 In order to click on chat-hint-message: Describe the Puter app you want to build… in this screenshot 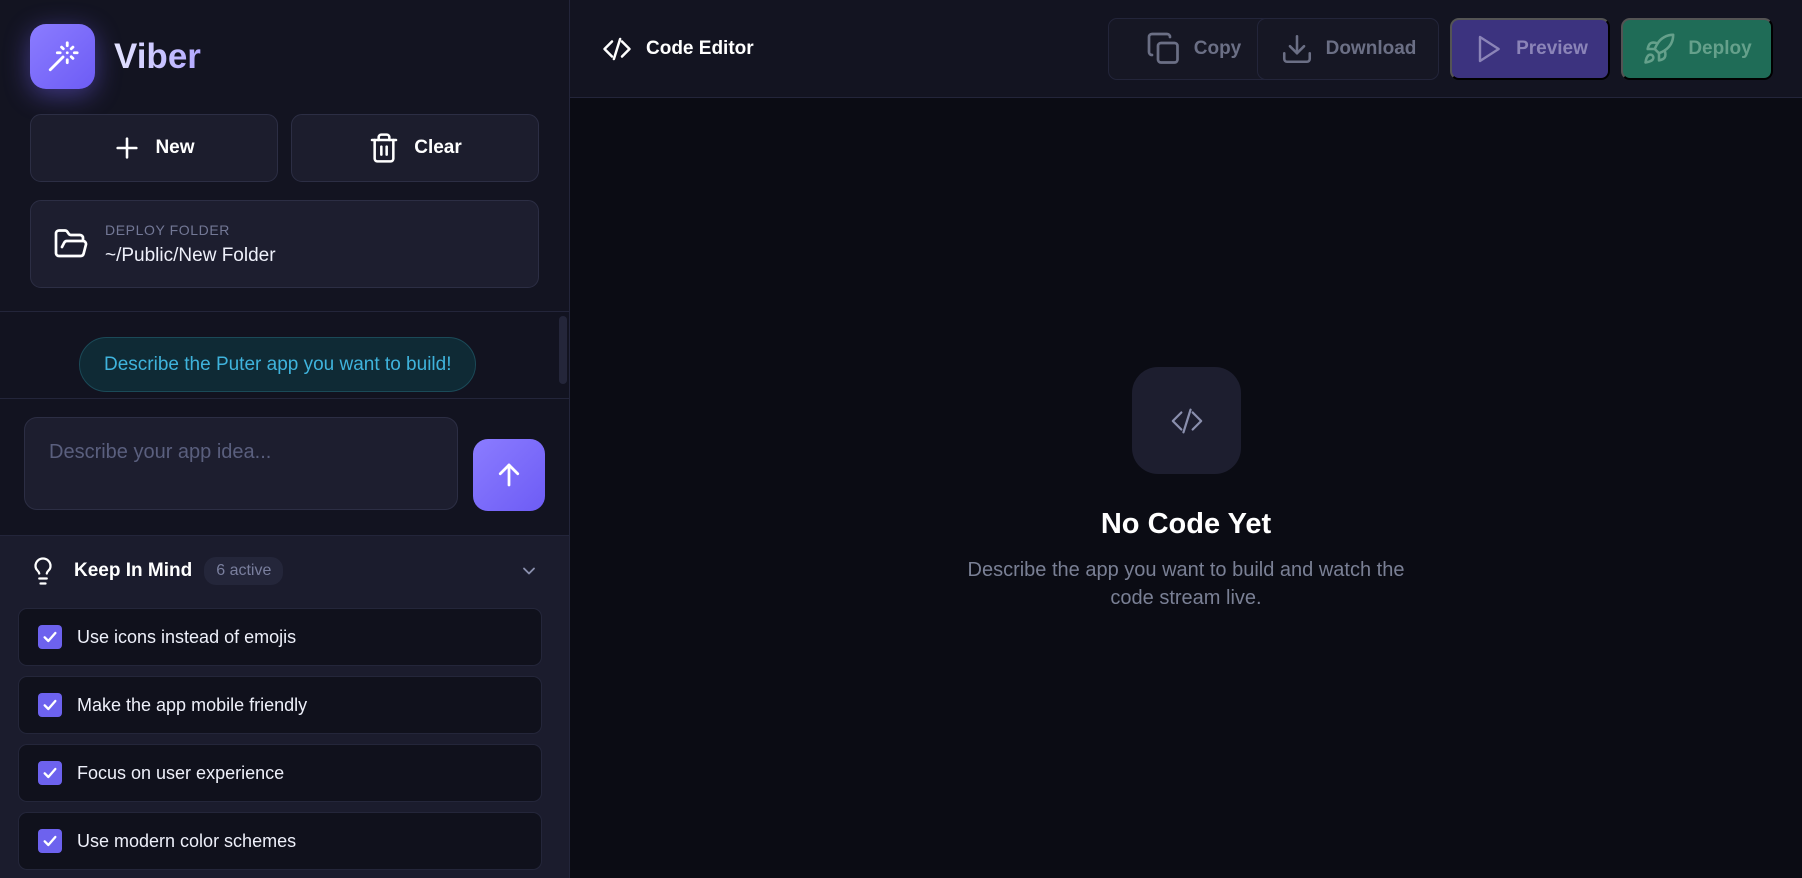, I will do `click(278, 364)`.